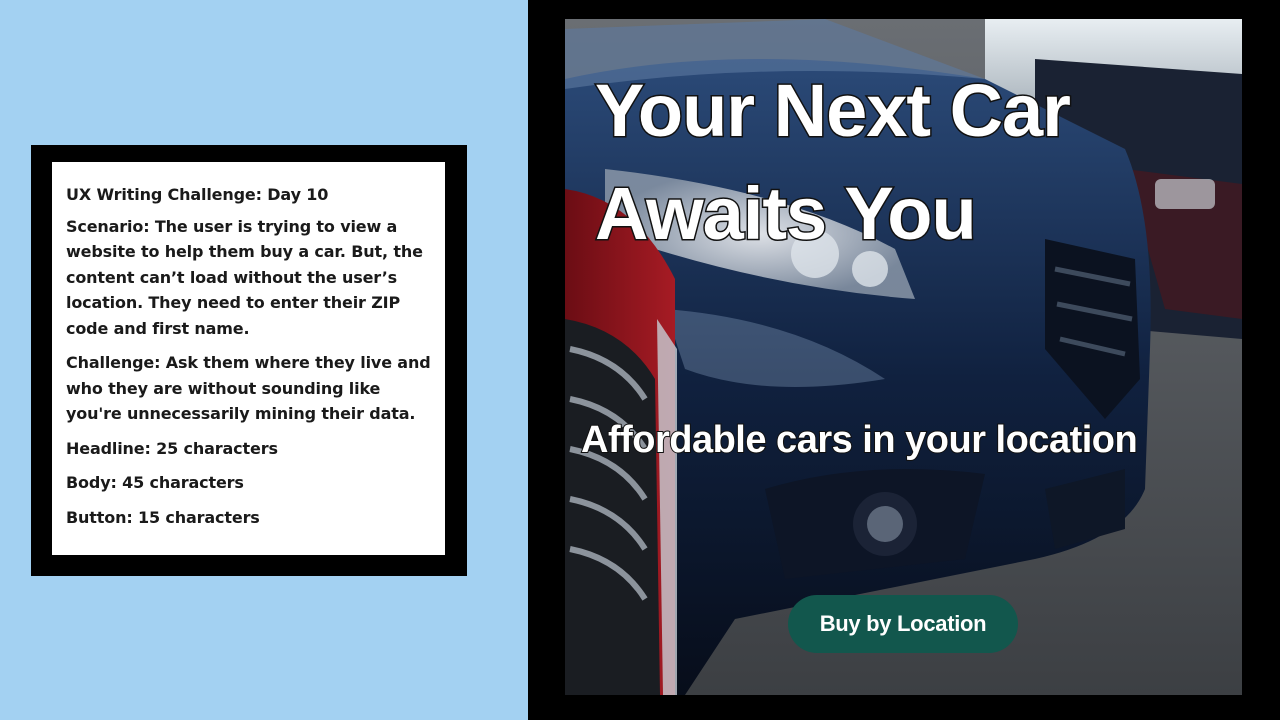 The width and height of the screenshot is (1280, 720). I want to click on ad-subheadline: Affordable cars in your location, so click(859, 440).